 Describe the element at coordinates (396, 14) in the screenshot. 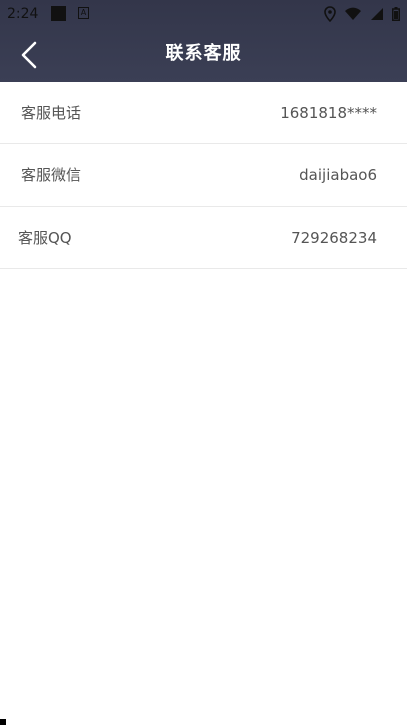

I see `battery-icon` at that location.